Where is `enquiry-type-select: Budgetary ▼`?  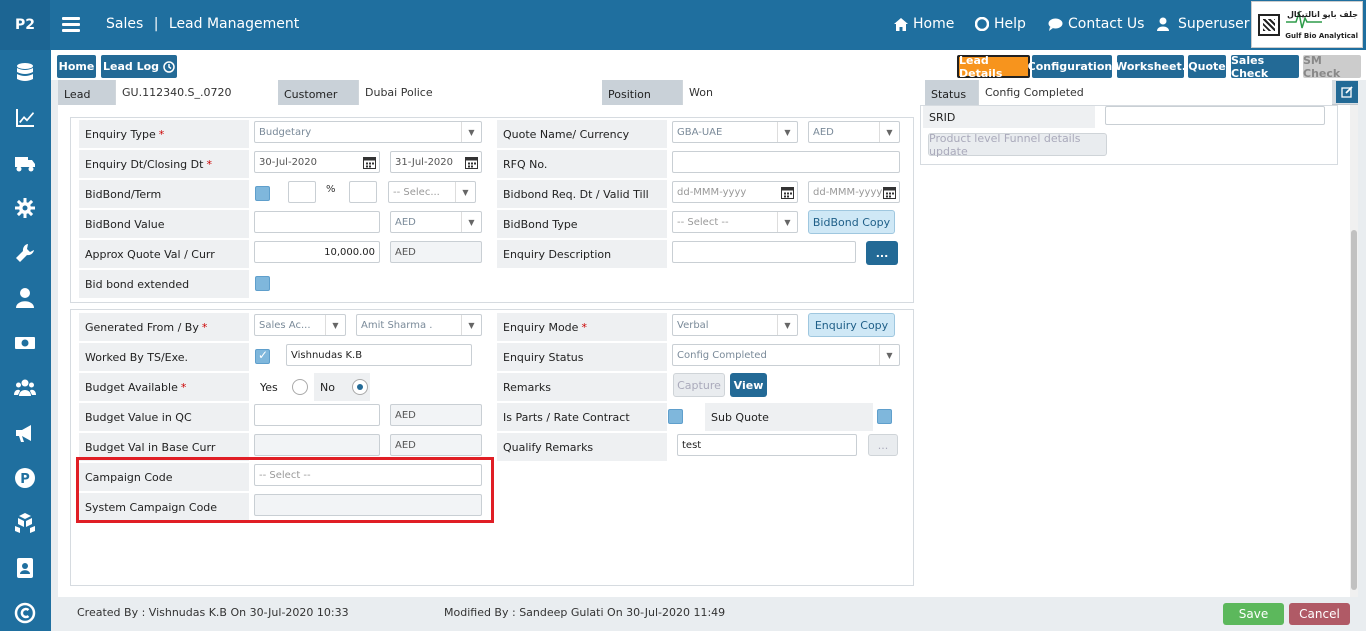 enquiry-type-select: Budgetary ▼ is located at coordinates (368, 132).